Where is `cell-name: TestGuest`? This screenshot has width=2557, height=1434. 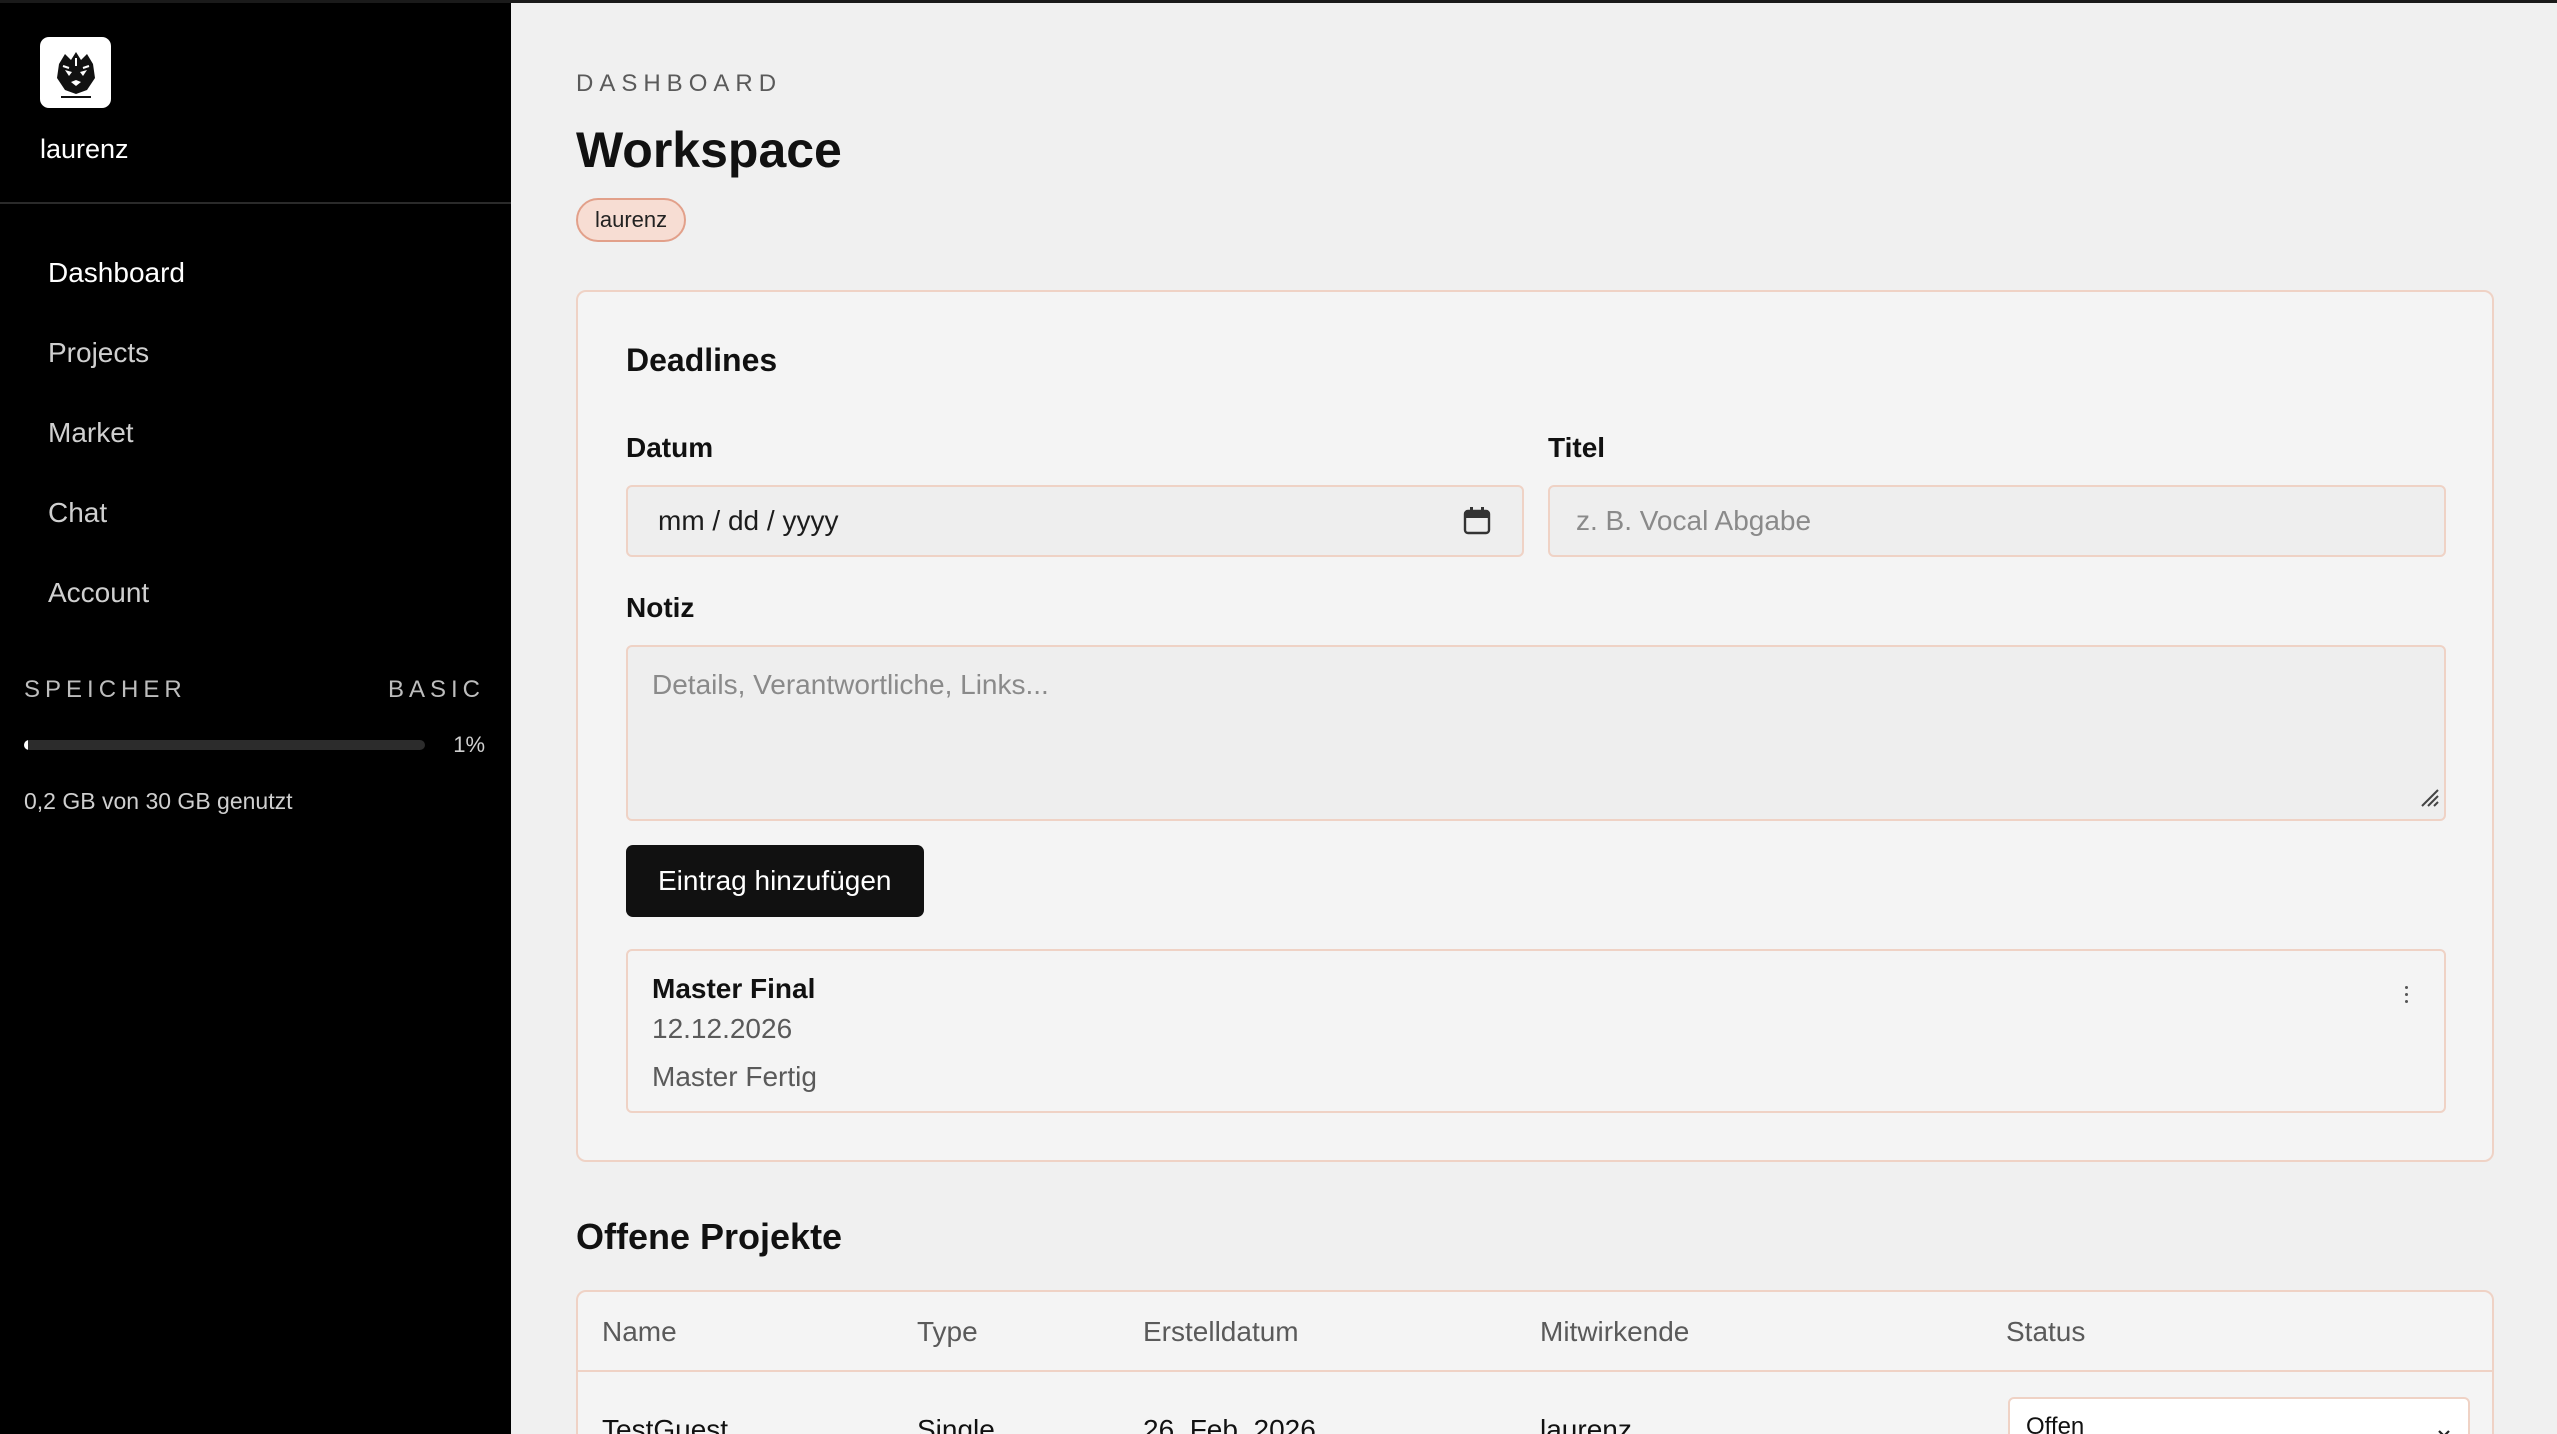
cell-name: TestGuest is located at coordinates (665, 1424).